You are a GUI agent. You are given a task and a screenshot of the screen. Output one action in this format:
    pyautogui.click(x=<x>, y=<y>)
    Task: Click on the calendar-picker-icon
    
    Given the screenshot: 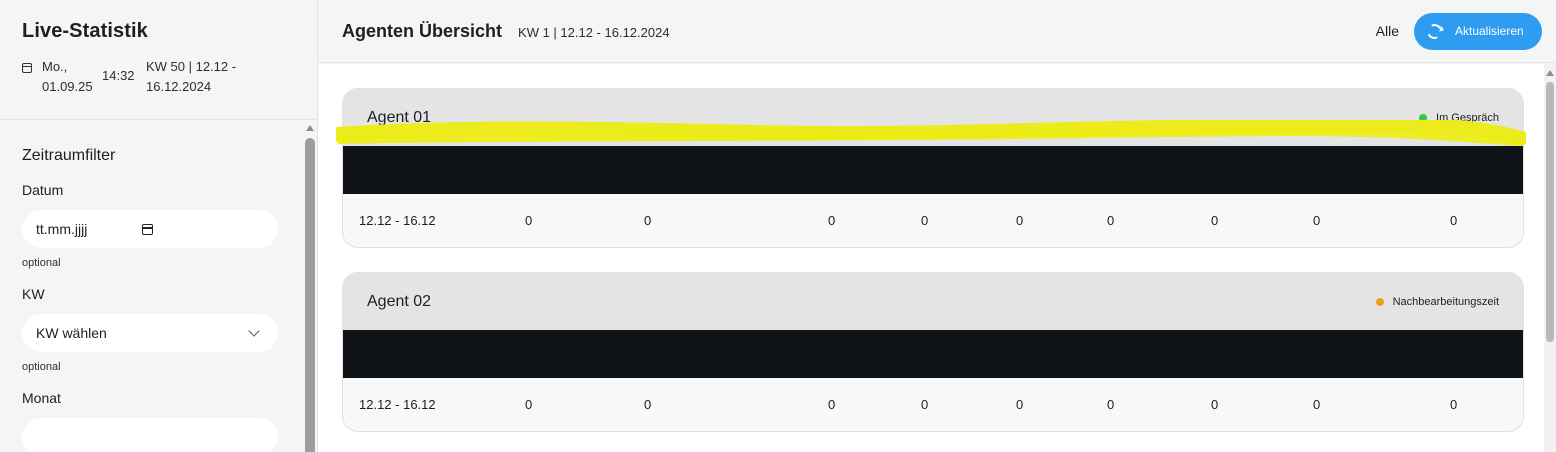 What is the action you would take?
    pyautogui.click(x=147, y=229)
    